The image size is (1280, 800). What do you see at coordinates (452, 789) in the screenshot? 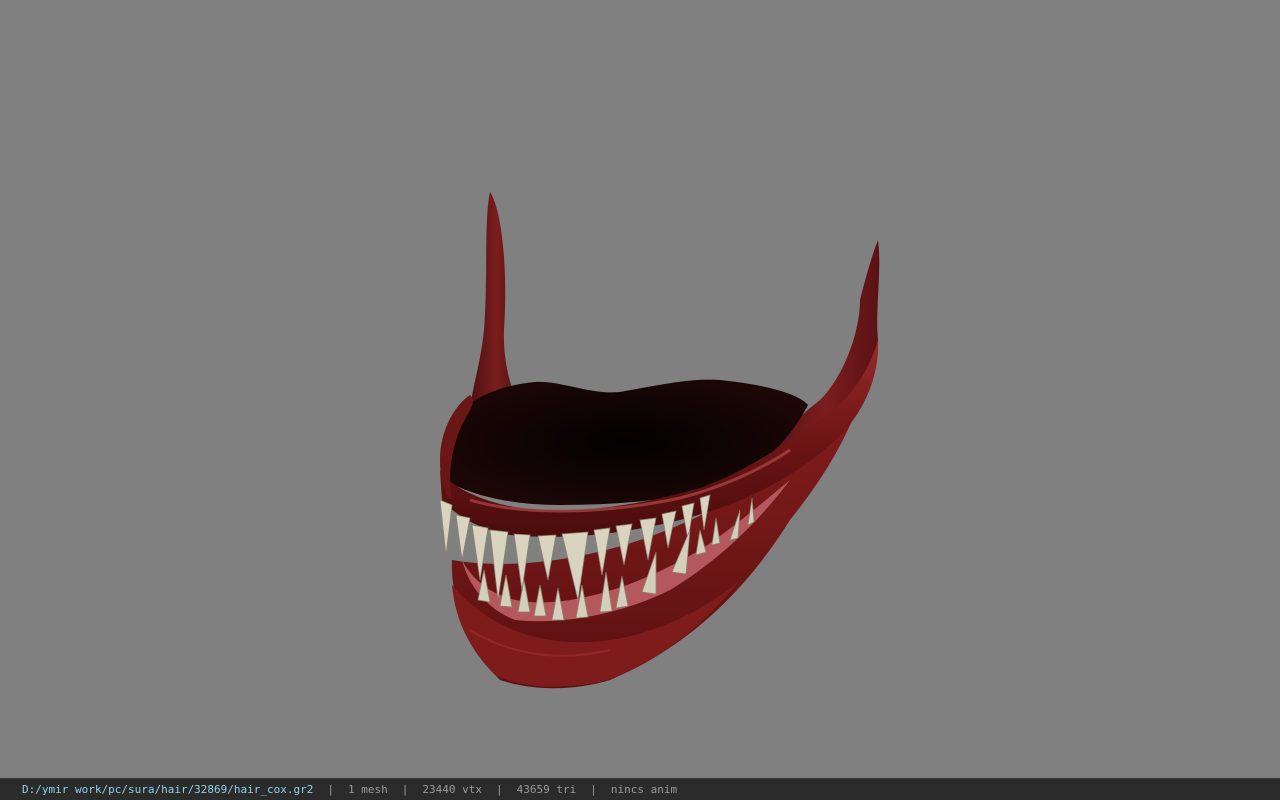
I see `vertex-count: 23440 vtx` at bounding box center [452, 789].